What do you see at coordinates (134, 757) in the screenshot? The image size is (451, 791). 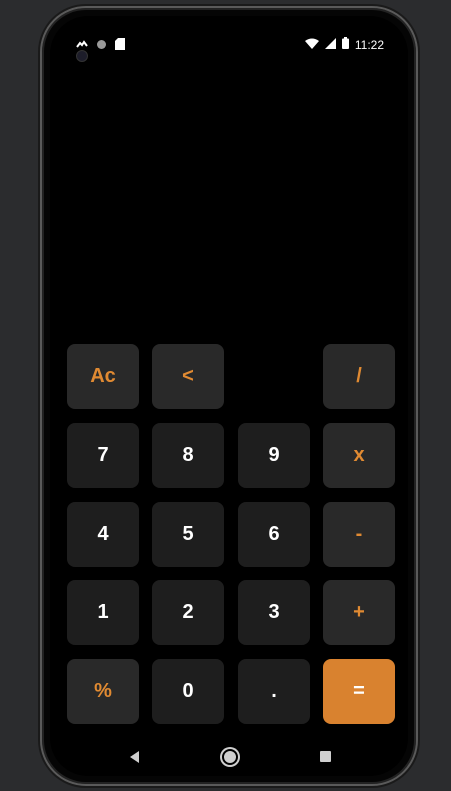 I see `back-icon` at bounding box center [134, 757].